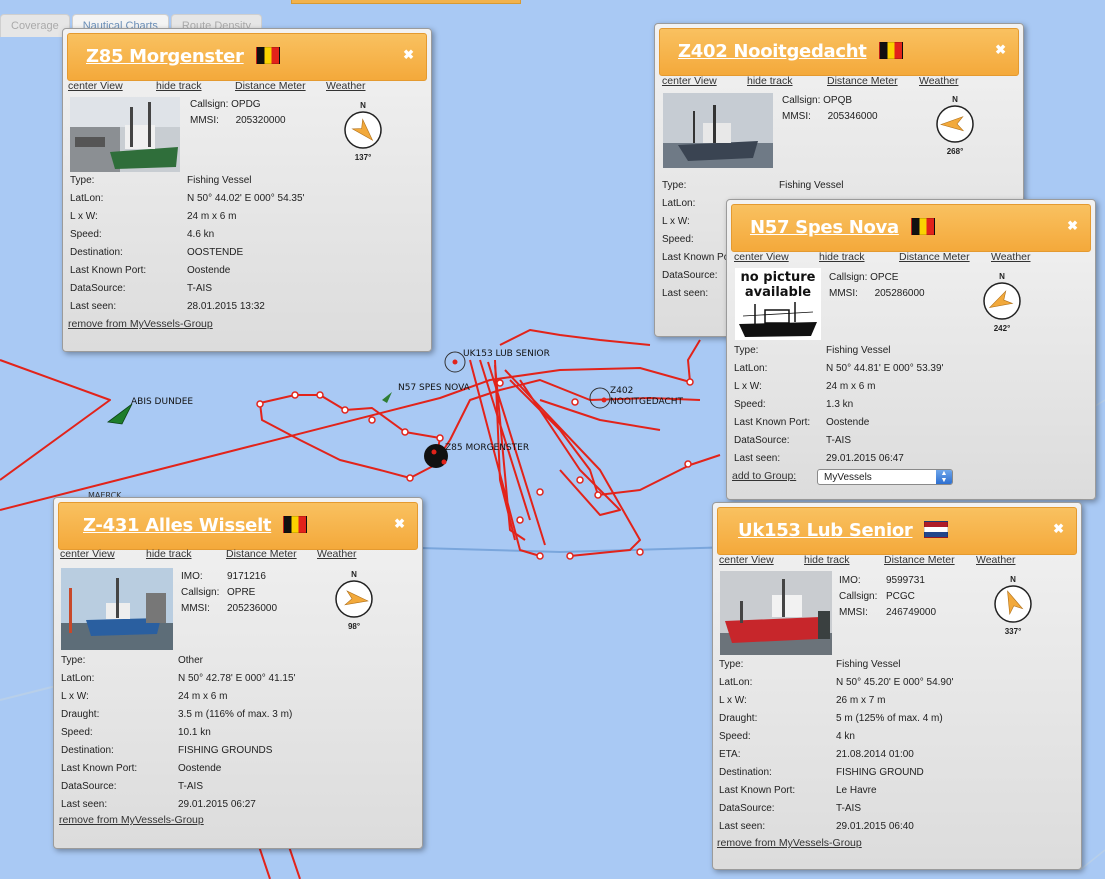  I want to click on detail-row: L x W: 24 m x 6 m, so click(804, 386).